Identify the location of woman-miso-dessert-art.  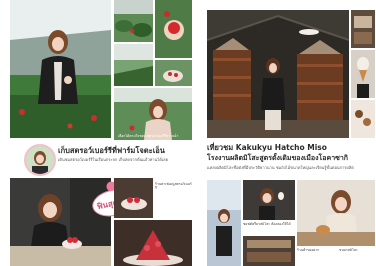
(336, 213).